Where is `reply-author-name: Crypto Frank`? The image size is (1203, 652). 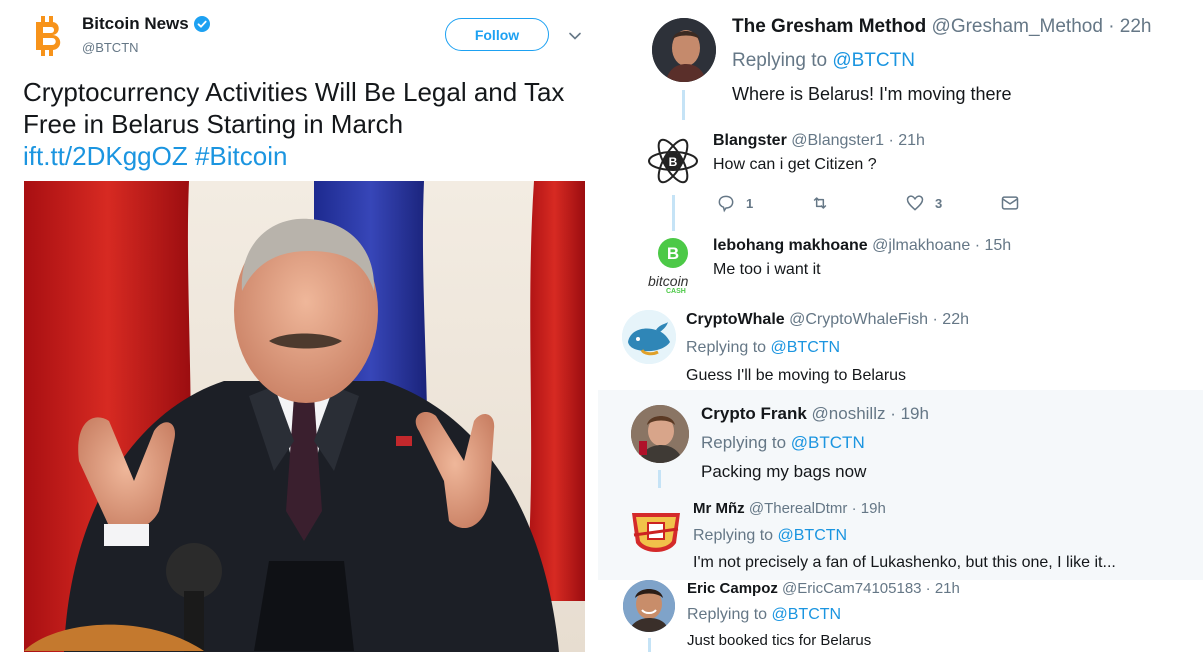
reply-author-name: Crypto Frank is located at coordinates (754, 413).